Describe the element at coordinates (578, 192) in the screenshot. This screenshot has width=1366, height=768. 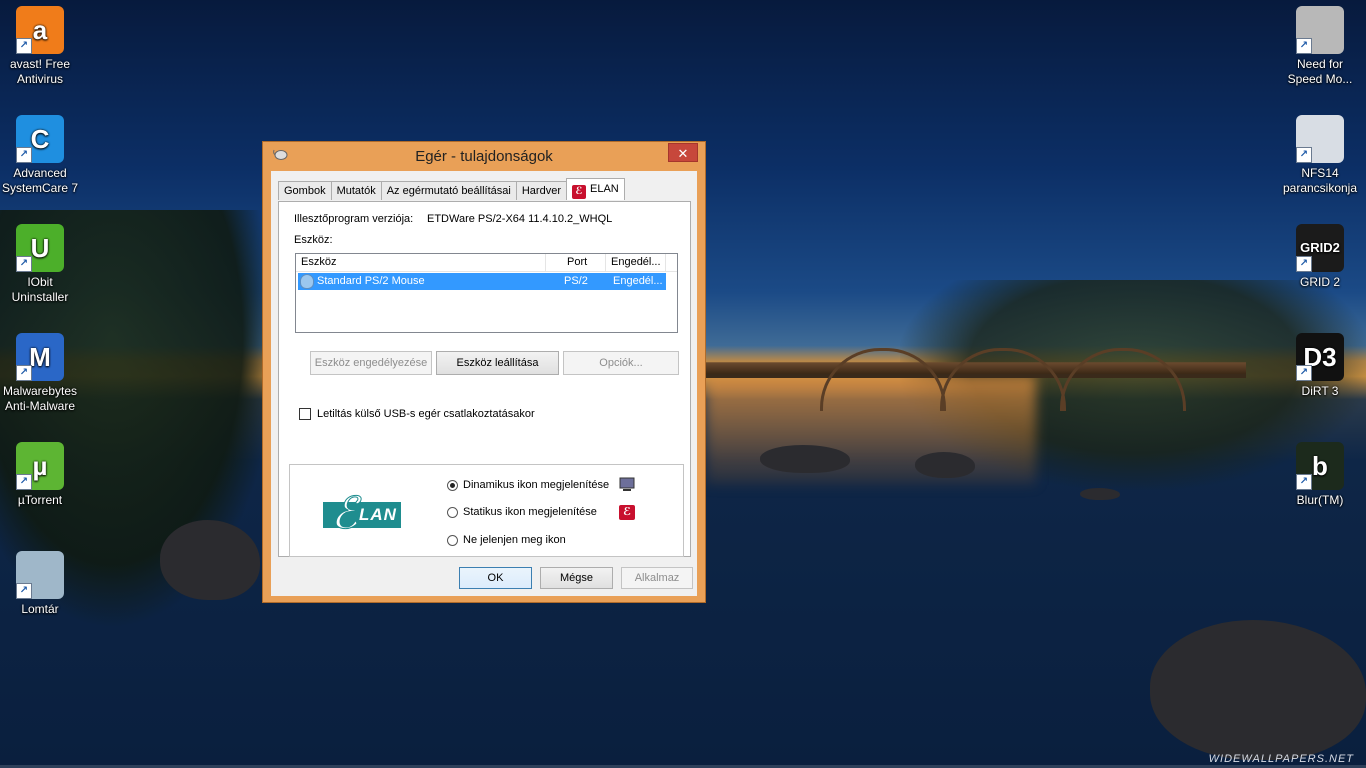
I see `elan-icon: ℰ` at that location.